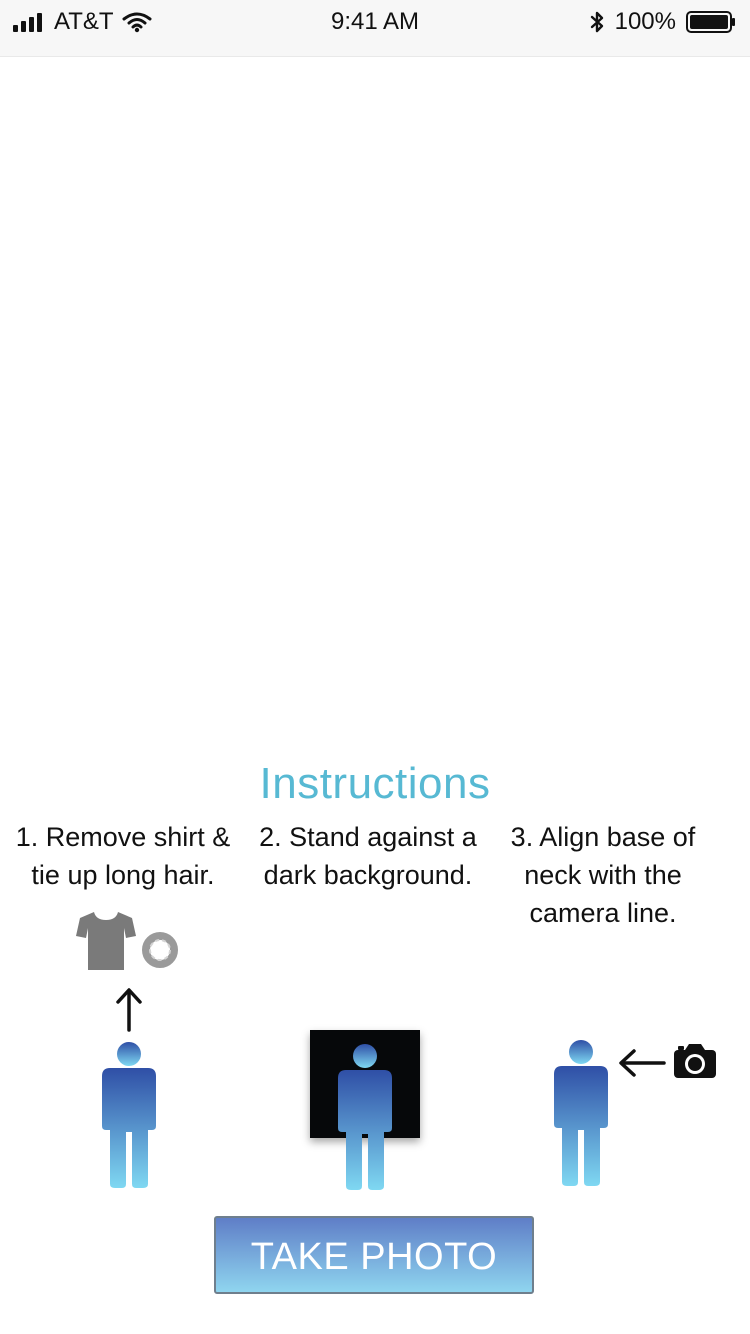 The height and width of the screenshot is (1334, 750). Describe the element at coordinates (123, 875) in the screenshot. I see `step-1-line-2: tie up long hair.` at that location.